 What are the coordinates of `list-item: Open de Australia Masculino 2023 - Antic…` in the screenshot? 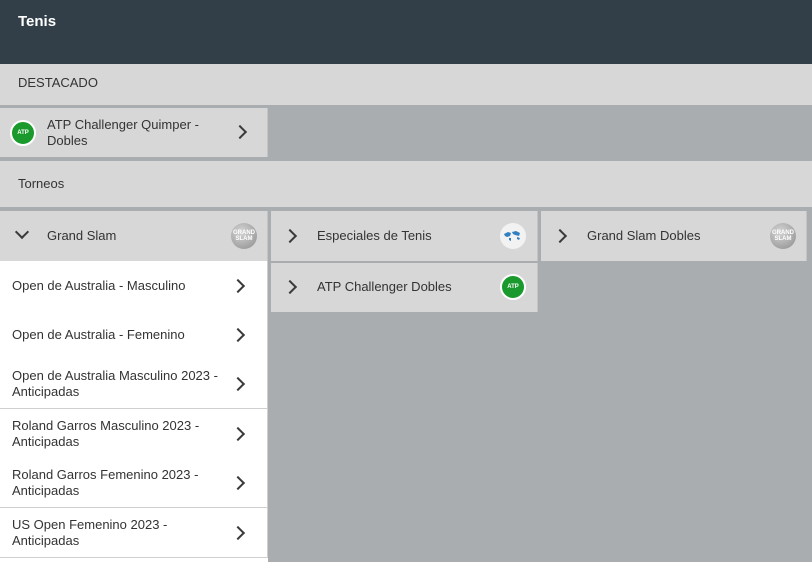 It's located at (134, 384).